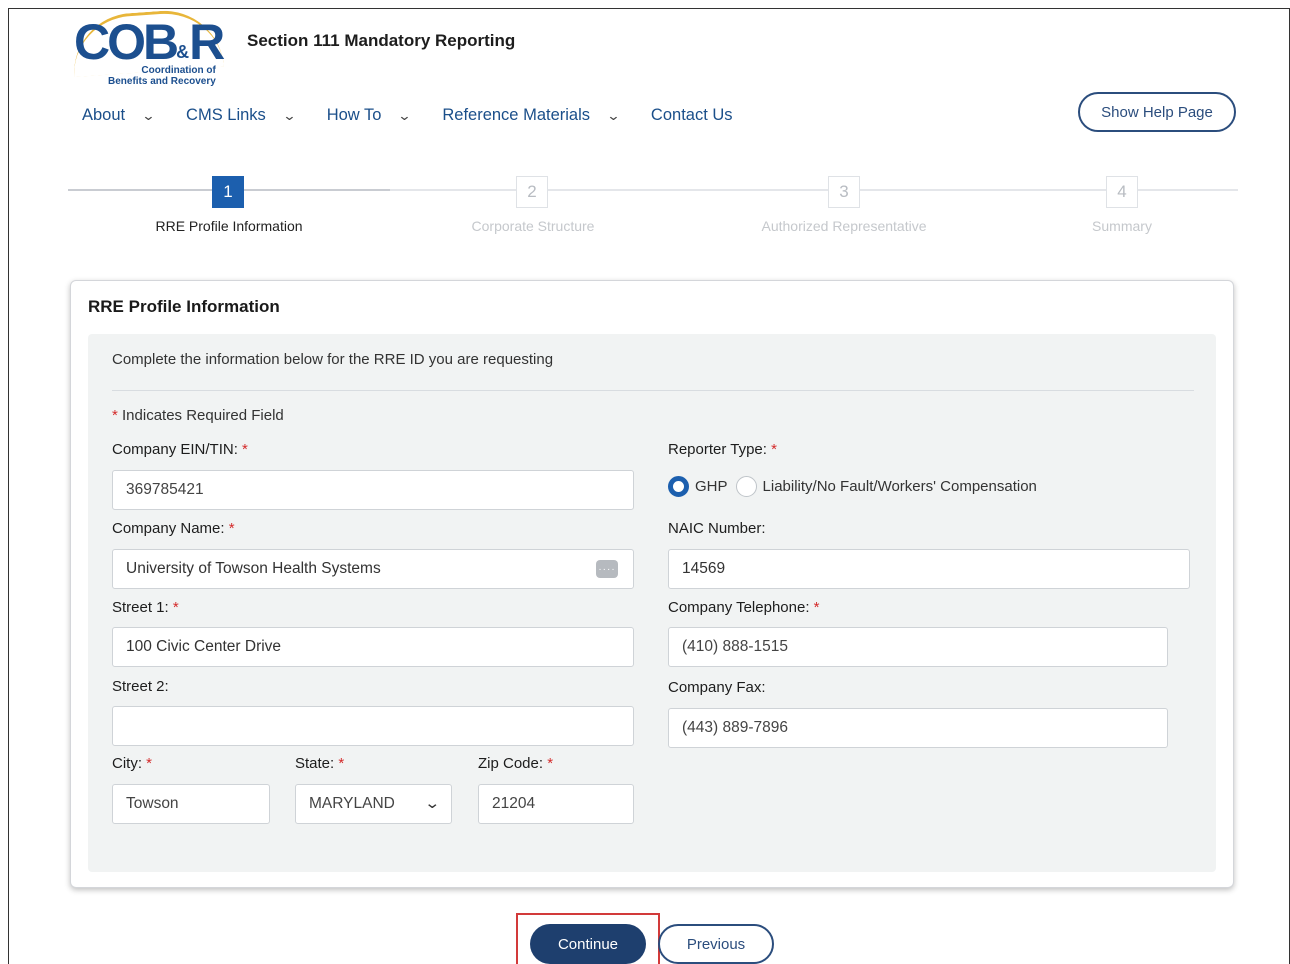 The image size is (1290, 964). Describe the element at coordinates (716, 944) in the screenshot. I see `previous-button: Previous` at that location.